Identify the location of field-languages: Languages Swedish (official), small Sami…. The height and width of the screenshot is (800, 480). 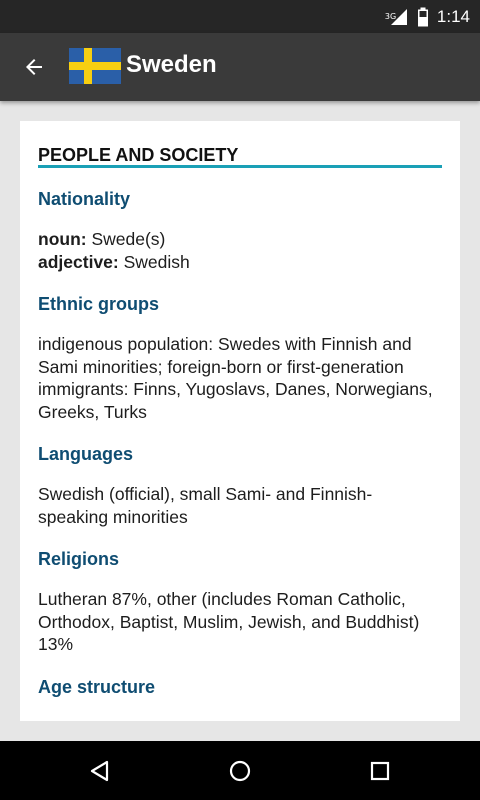
(240, 486).